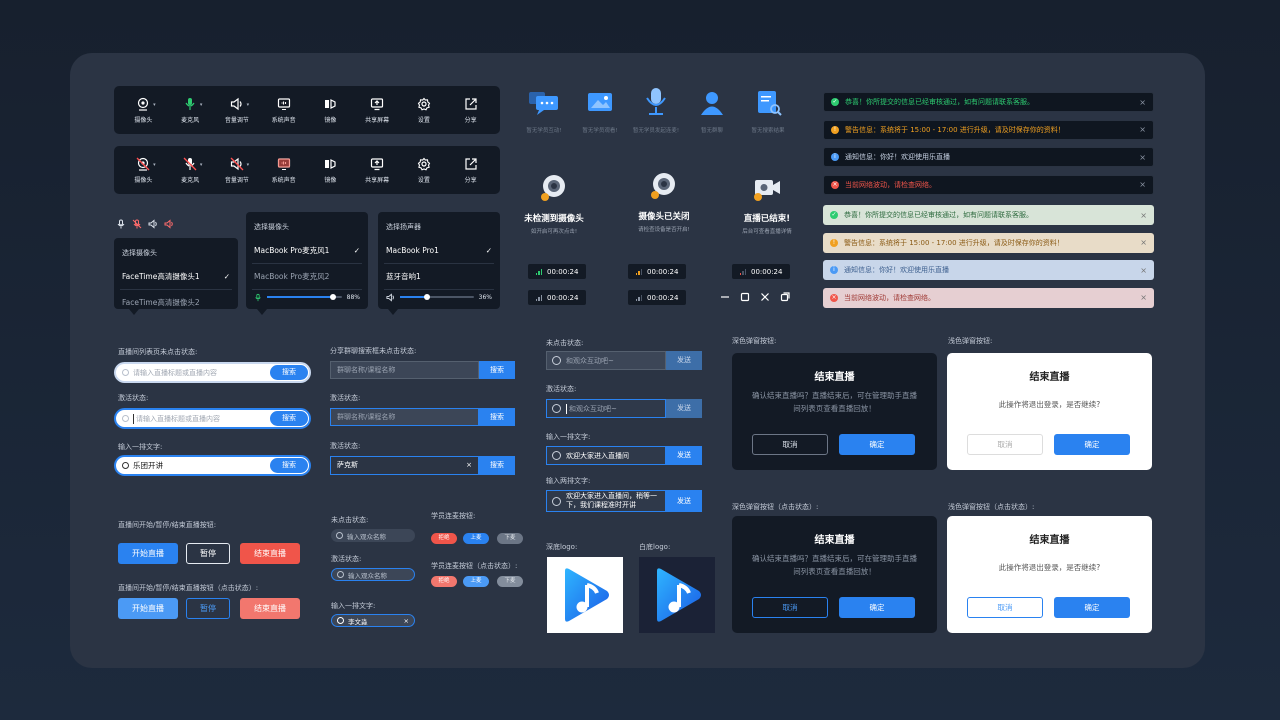 Image resolution: width=1280 pixels, height=720 pixels. Describe the element at coordinates (121, 224) in the screenshot. I see `mic-icon` at that location.